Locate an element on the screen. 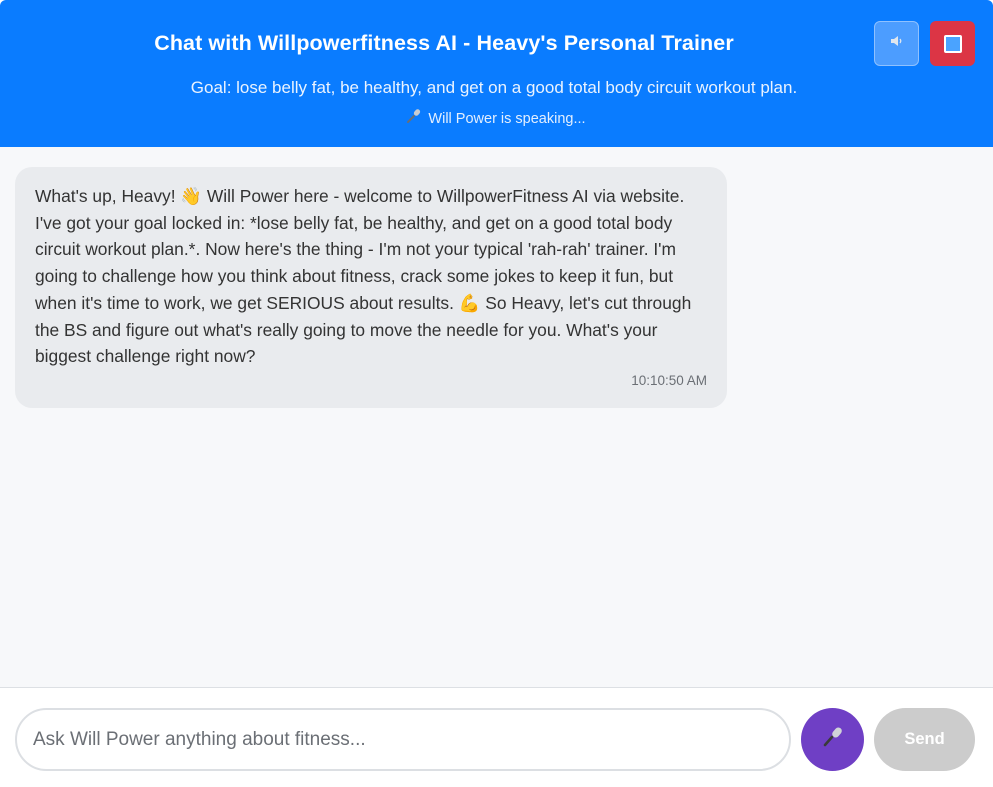 The image size is (993, 787). stop-icon is located at coordinates (952, 43).